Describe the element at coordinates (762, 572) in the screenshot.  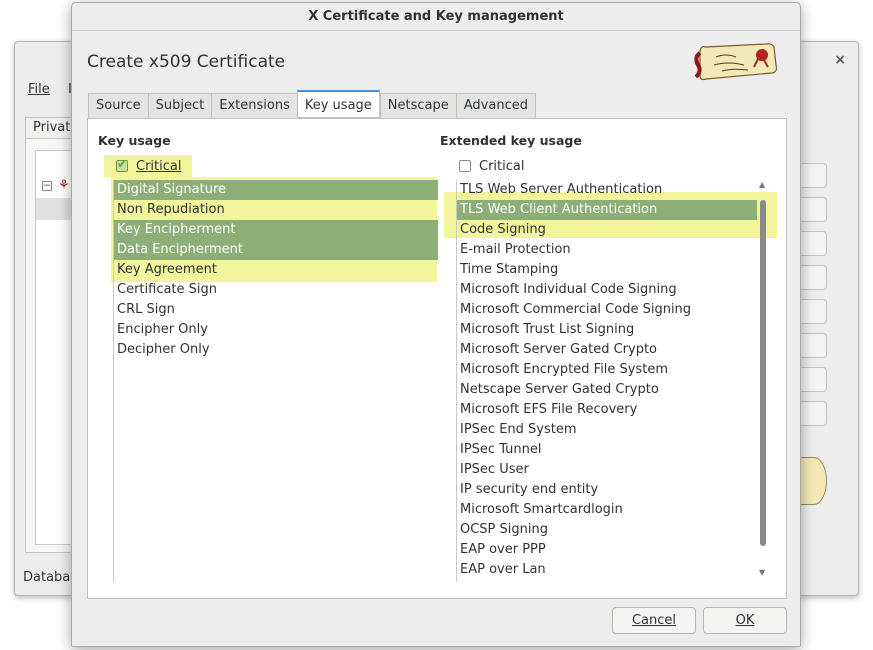
I see `scroll-down-icon: ▼` at that location.